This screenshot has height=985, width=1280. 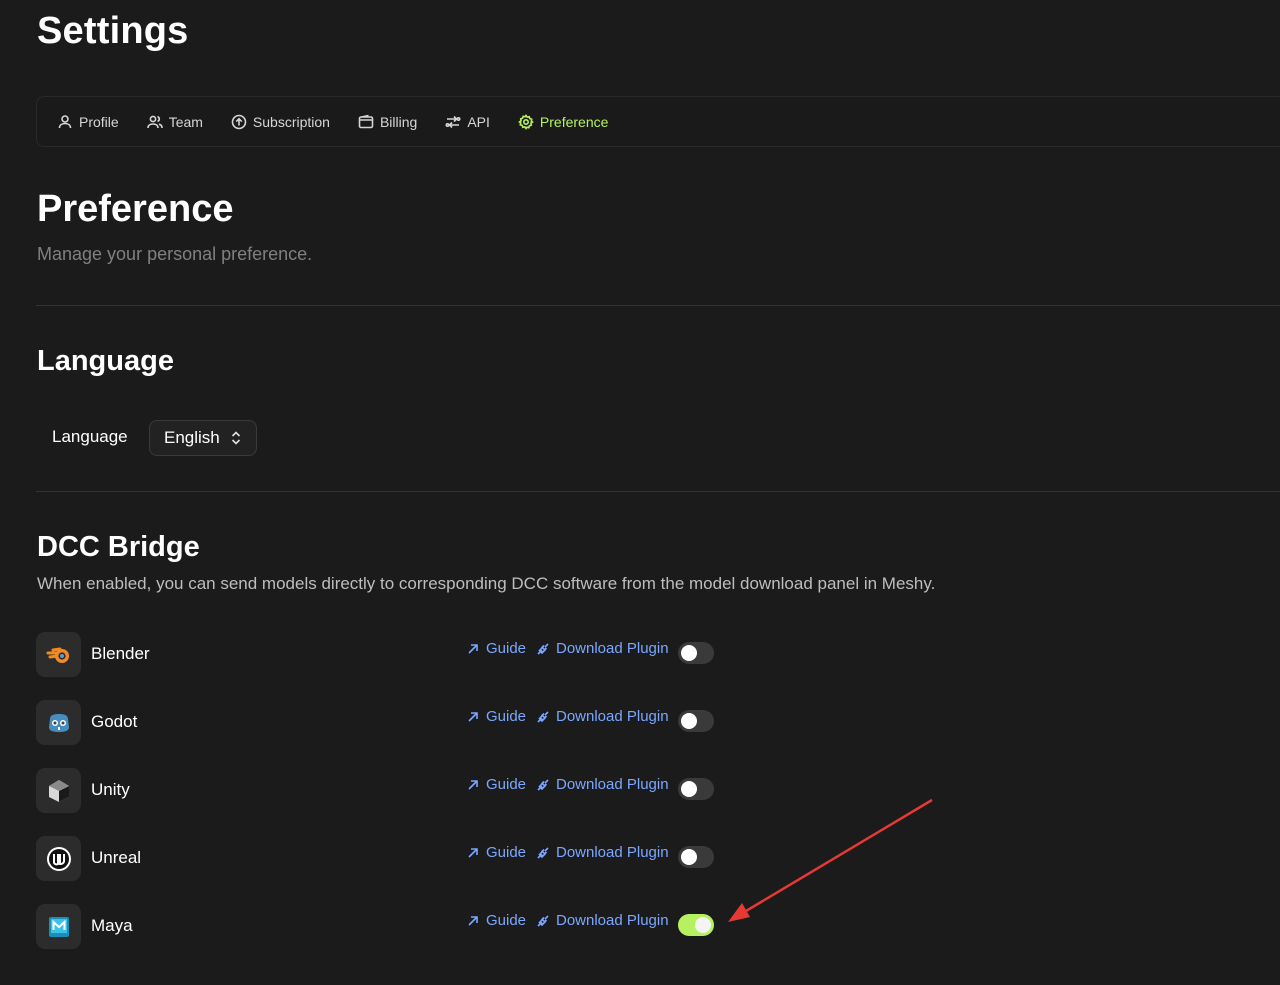 I want to click on toggle-maya, so click(x=696, y=925).